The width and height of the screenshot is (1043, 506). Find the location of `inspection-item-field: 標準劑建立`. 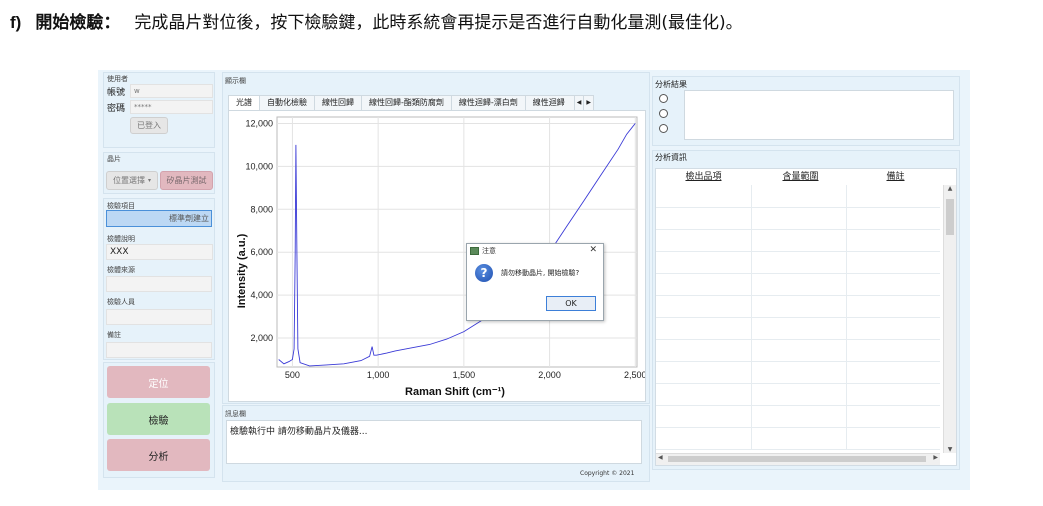

inspection-item-field: 標準劑建立 is located at coordinates (159, 218).